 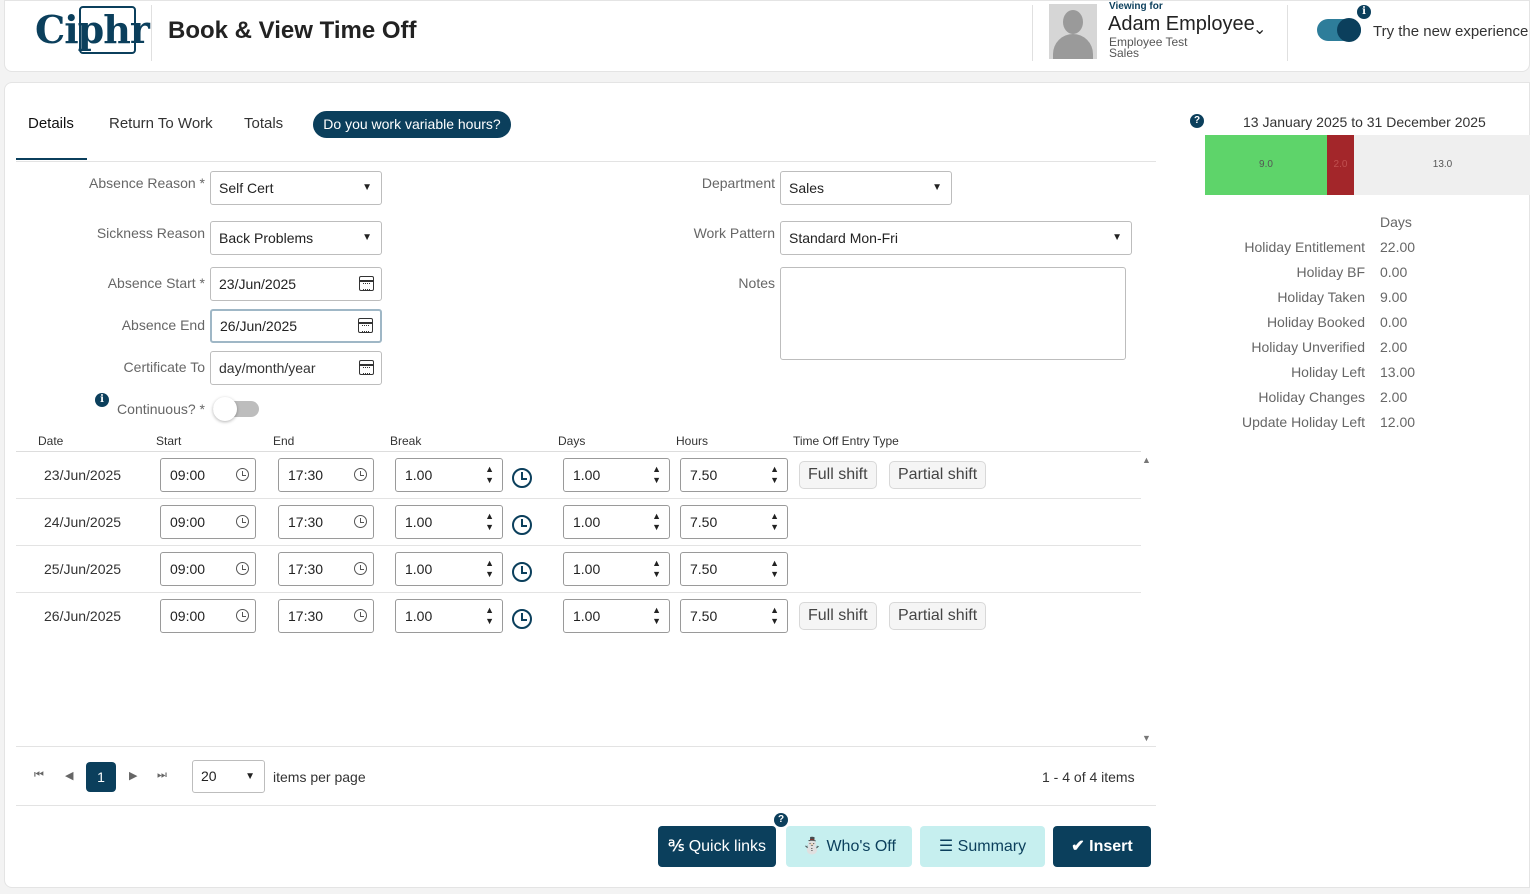 What do you see at coordinates (1102, 846) in the screenshot?
I see `insert-button: ✔ Insert` at bounding box center [1102, 846].